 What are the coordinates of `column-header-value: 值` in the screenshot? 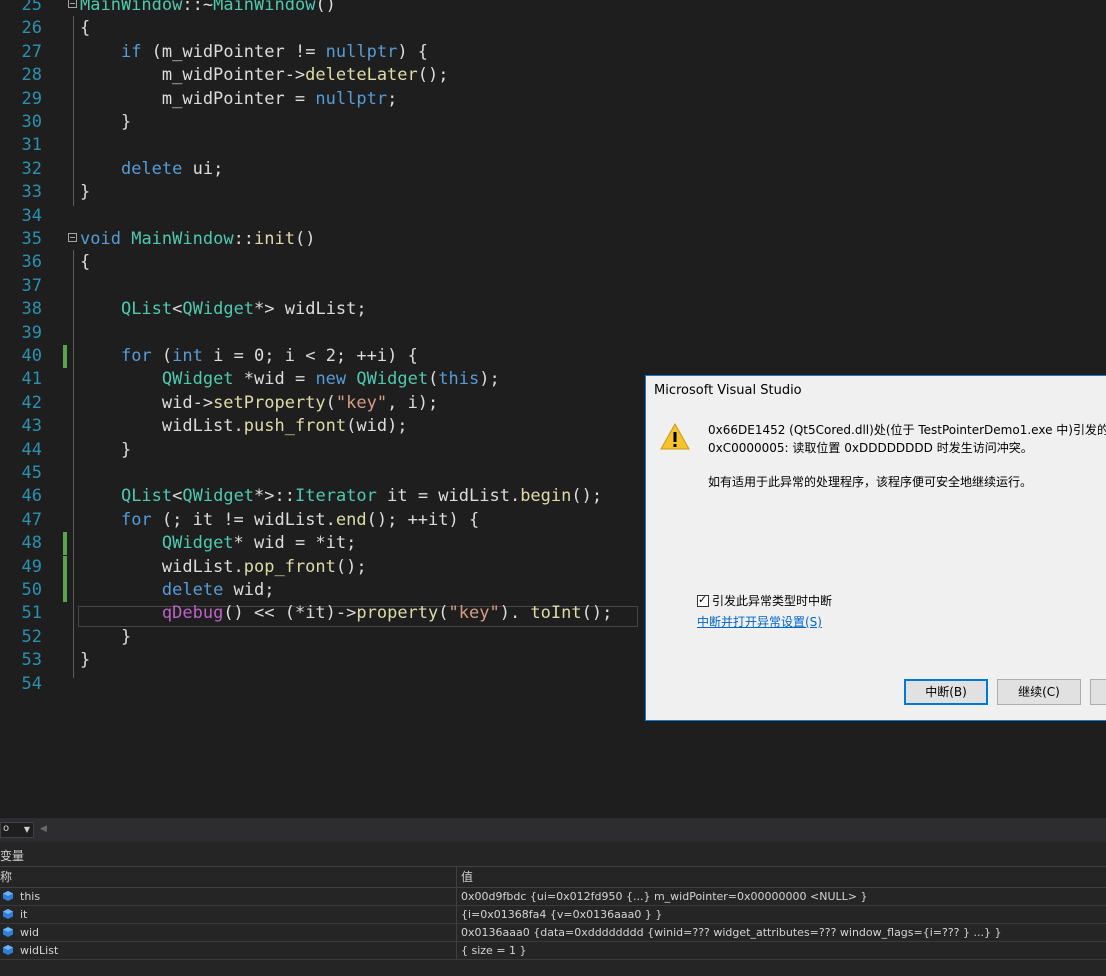 It's located at (467, 877).